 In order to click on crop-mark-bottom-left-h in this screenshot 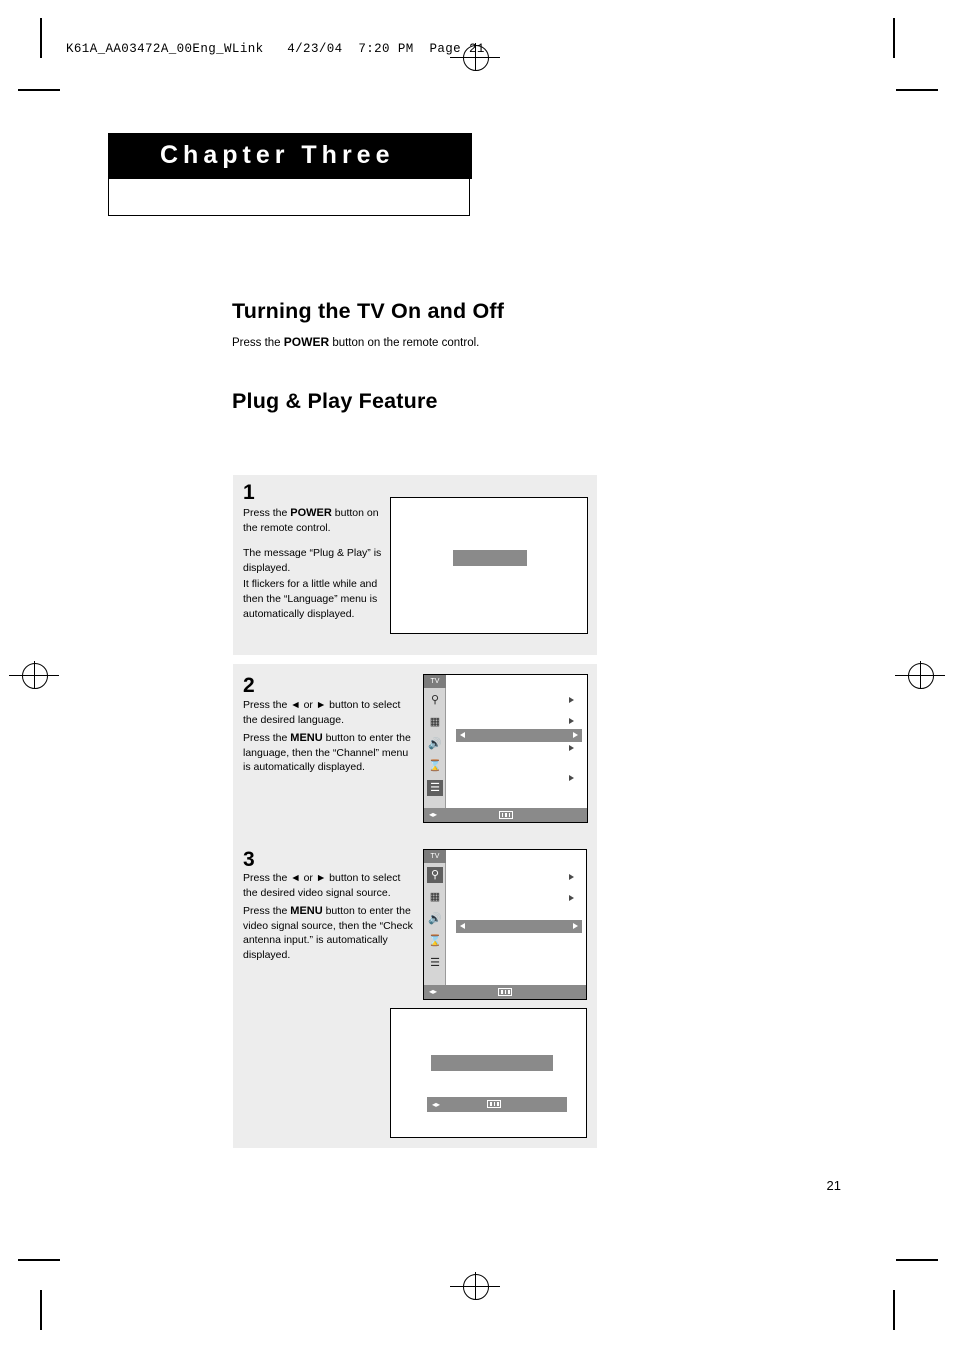, I will do `click(39, 1260)`.